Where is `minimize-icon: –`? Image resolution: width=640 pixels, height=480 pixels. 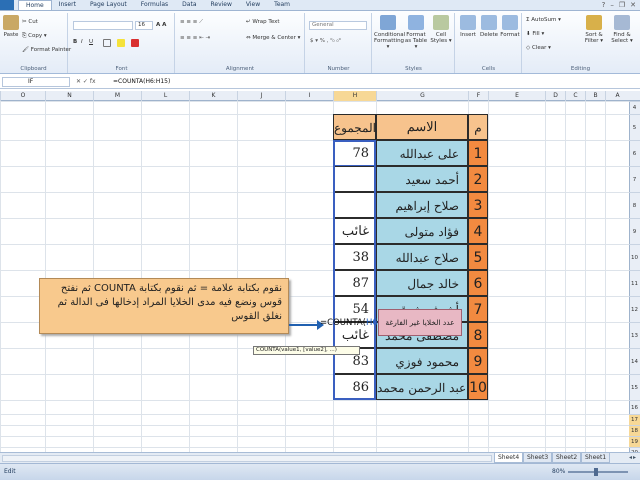
minimize-icon: – is located at coordinates (612, 5).